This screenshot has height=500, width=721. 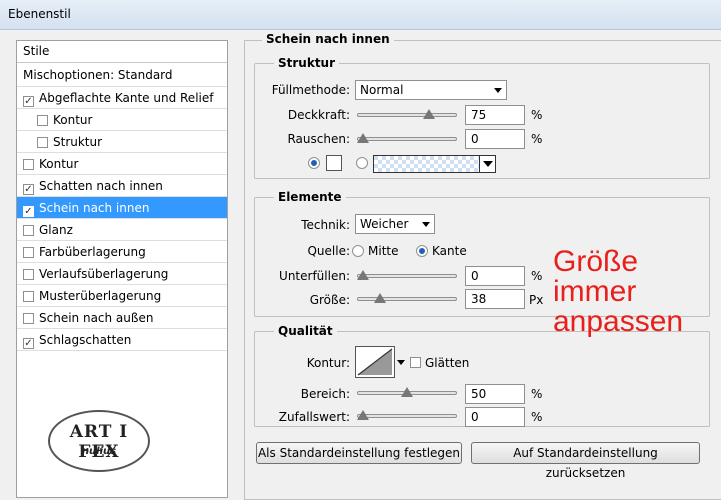 I want to click on checkbox-pattern-overlay, so click(x=28, y=296).